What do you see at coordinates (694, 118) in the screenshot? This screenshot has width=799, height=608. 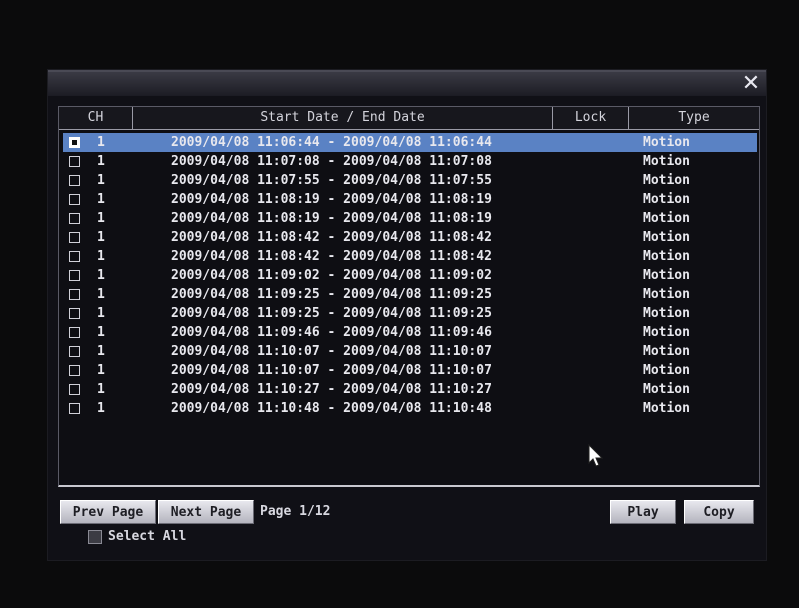 I see `column-header-type: Type` at bounding box center [694, 118].